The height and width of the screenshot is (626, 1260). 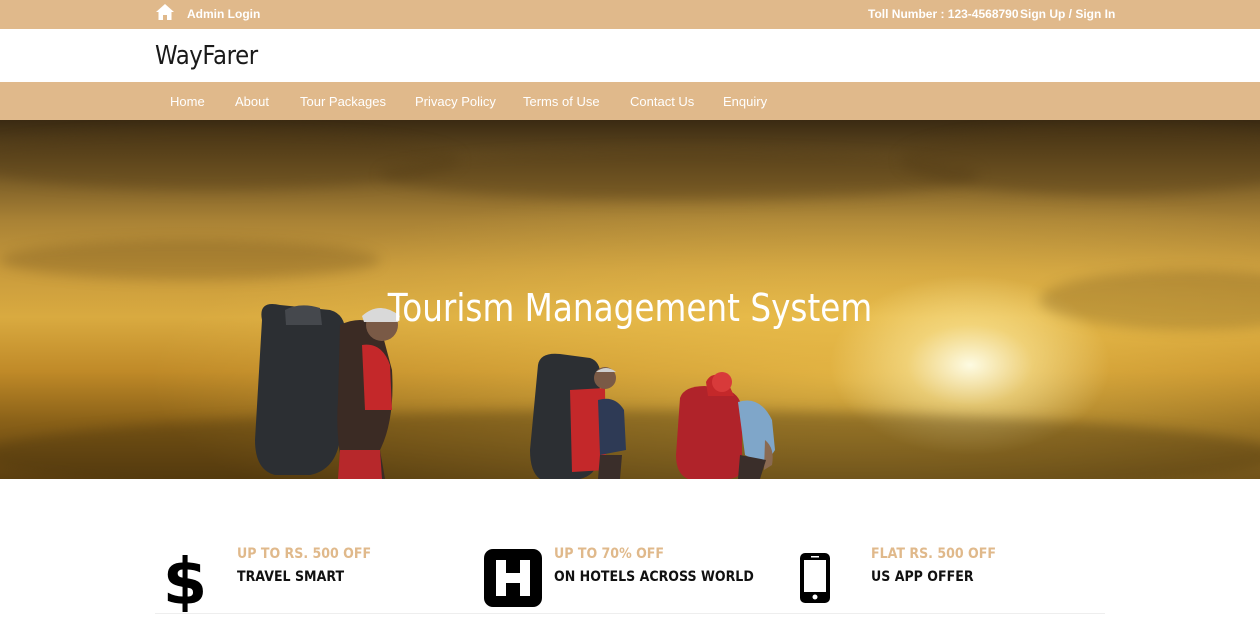 I want to click on toll-number: Toll Number : 123-4568790, so click(x=943, y=14).